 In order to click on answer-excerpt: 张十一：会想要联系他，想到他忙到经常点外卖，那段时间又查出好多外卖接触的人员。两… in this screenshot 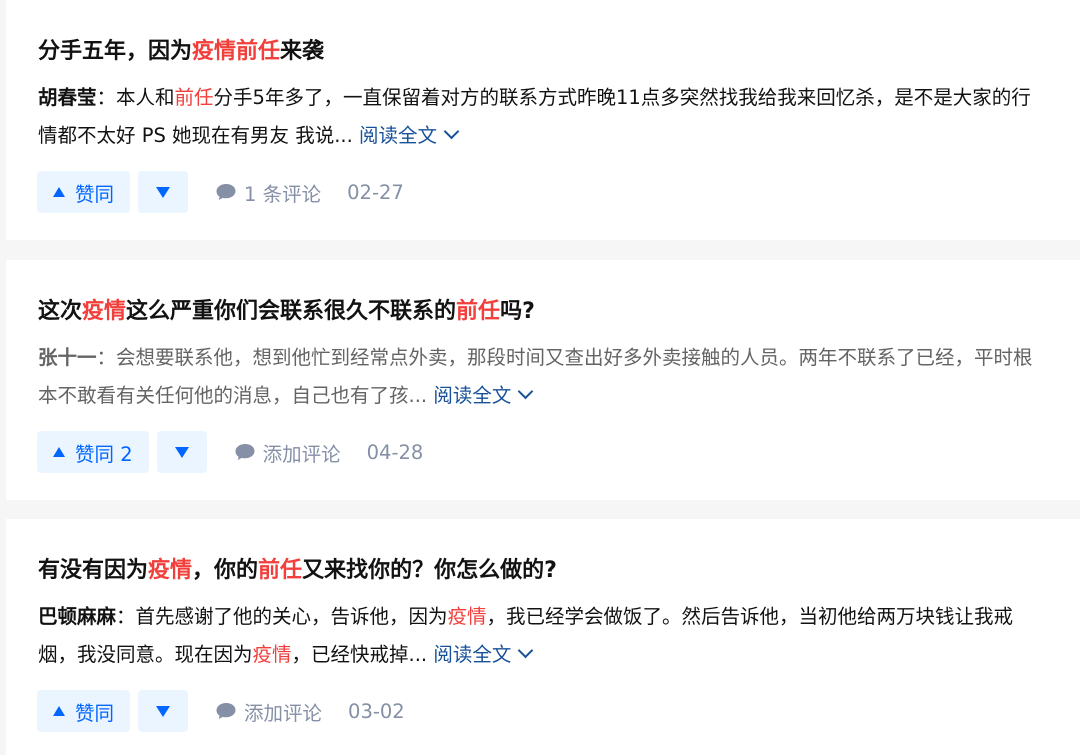, I will do `click(544, 377)`.